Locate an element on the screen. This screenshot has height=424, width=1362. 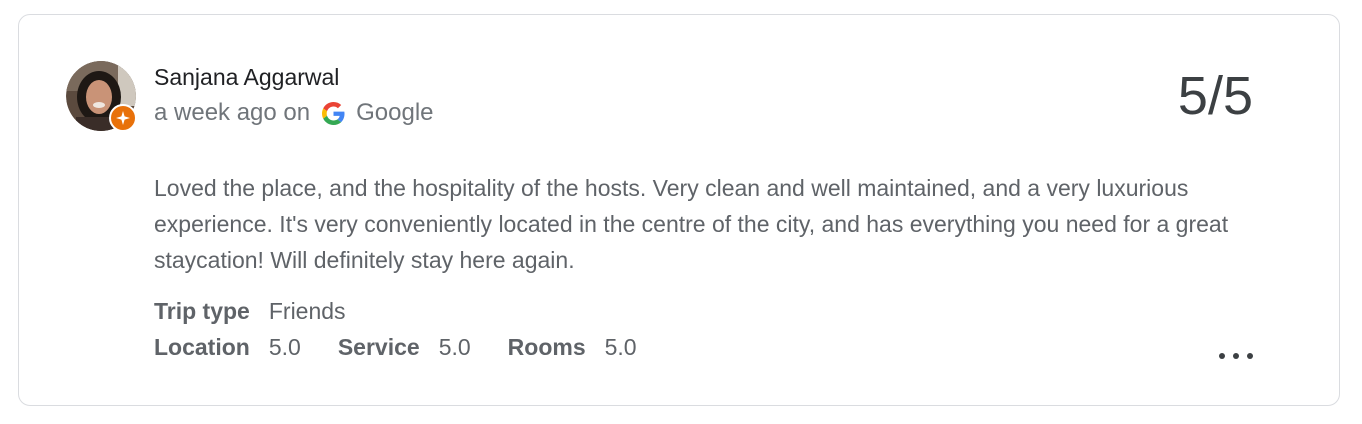
review-time: a week ago on is located at coordinates (232, 112).